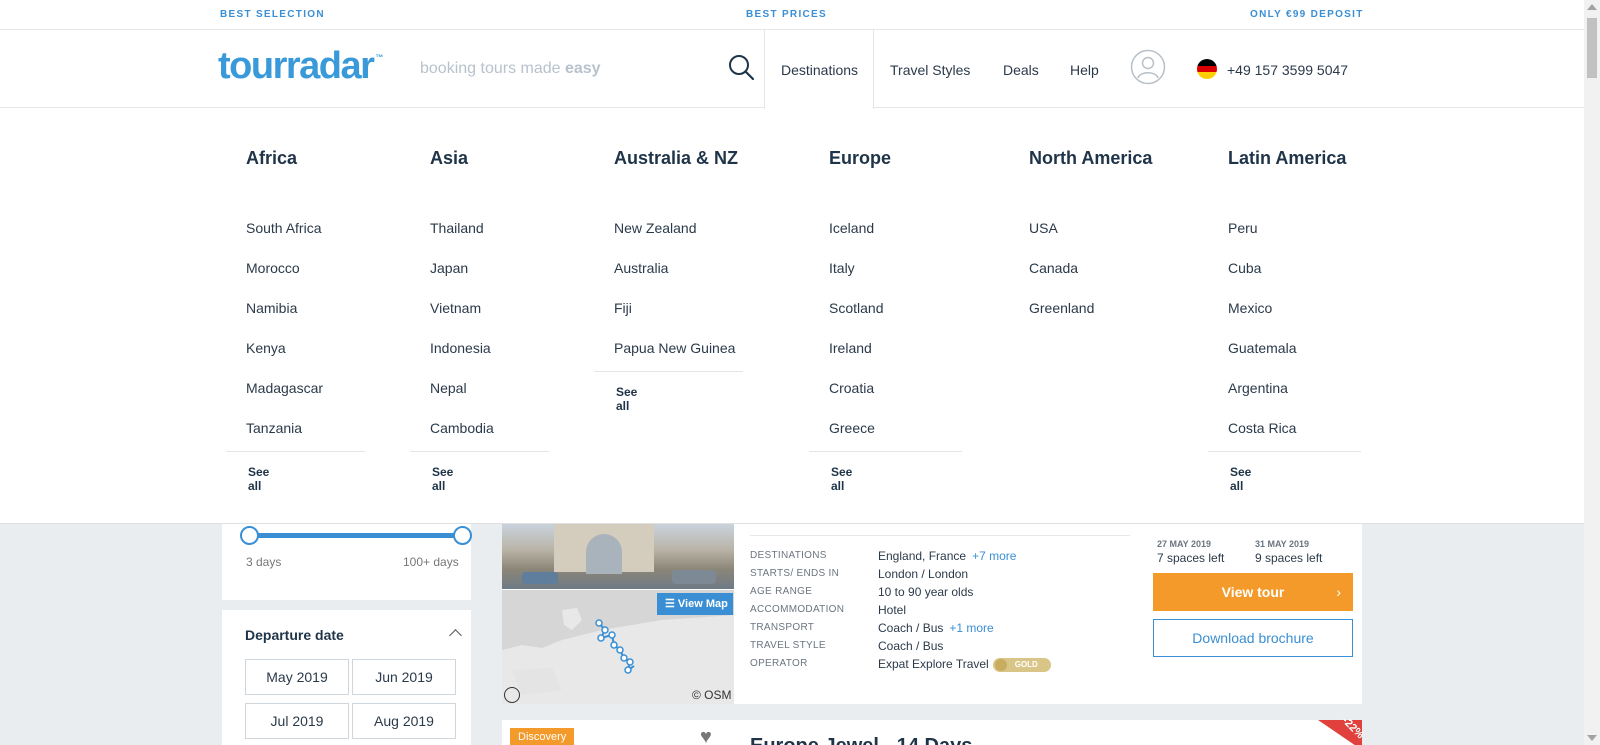 This screenshot has height=745, width=1600. Describe the element at coordinates (512, 695) in the screenshot. I see `map-attribution-icon` at that location.